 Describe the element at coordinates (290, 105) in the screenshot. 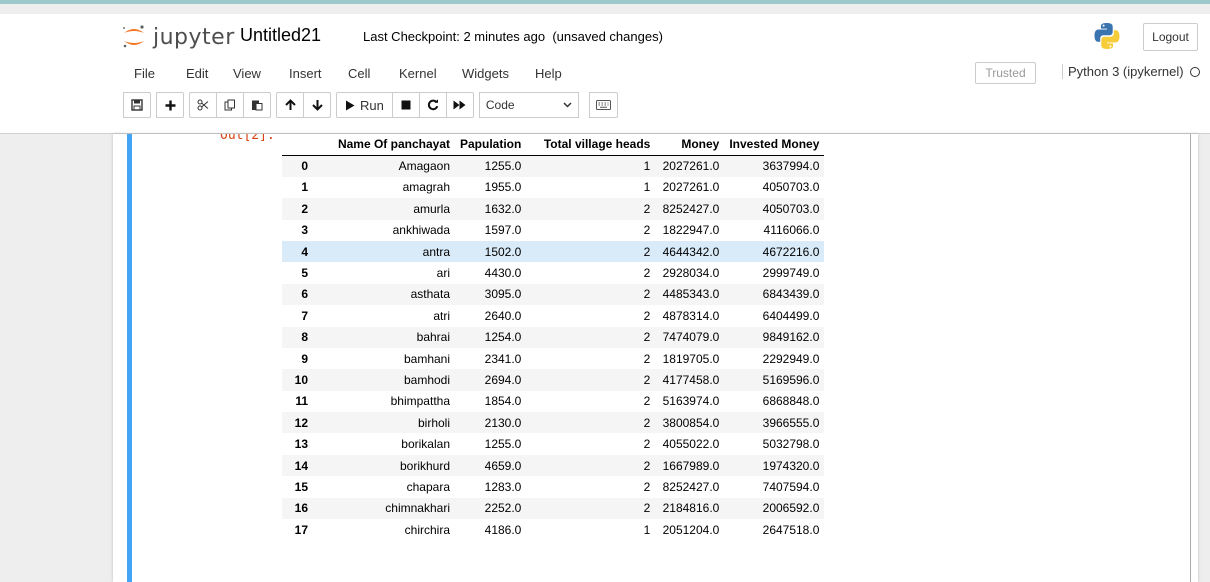

I see `move-up-button` at that location.